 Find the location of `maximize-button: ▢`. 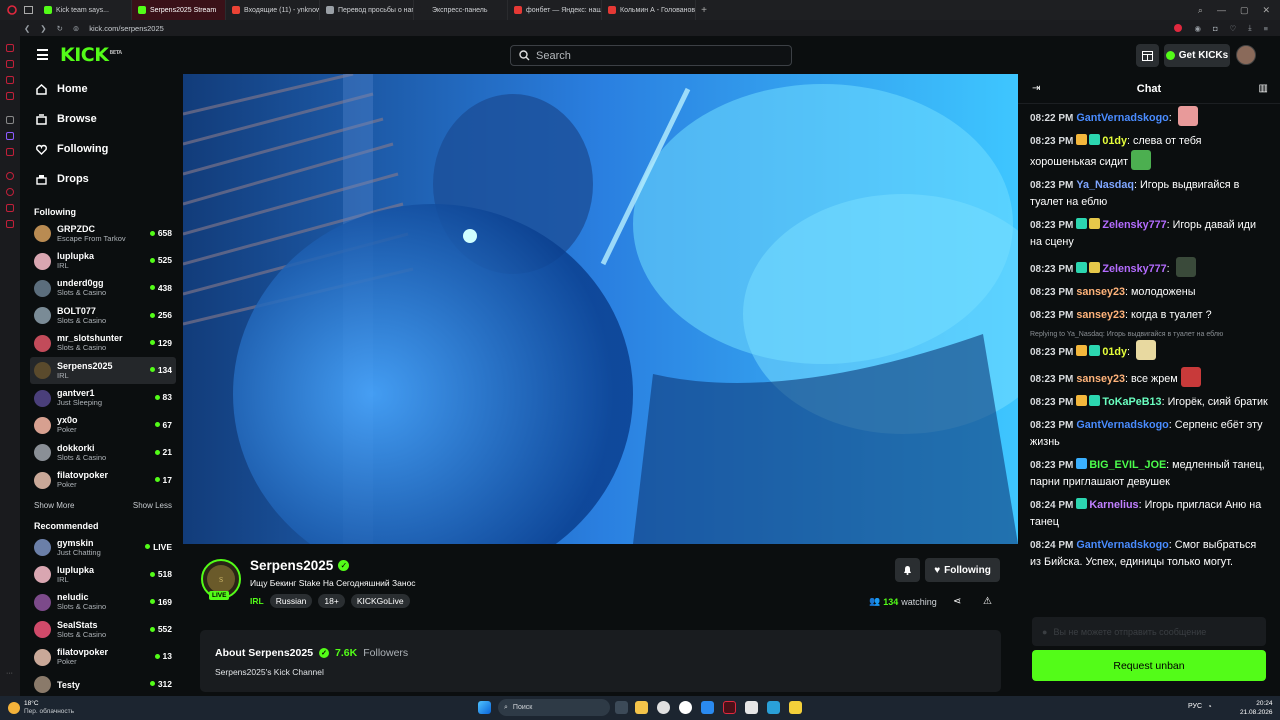

maximize-button: ▢ is located at coordinates (1244, 10).